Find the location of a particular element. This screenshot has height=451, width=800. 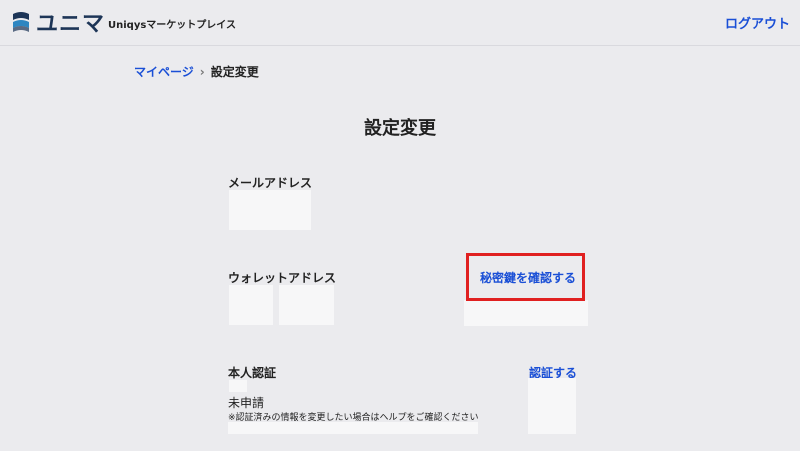

breadcrumb-mypage-link: マイページ is located at coordinates (164, 71).